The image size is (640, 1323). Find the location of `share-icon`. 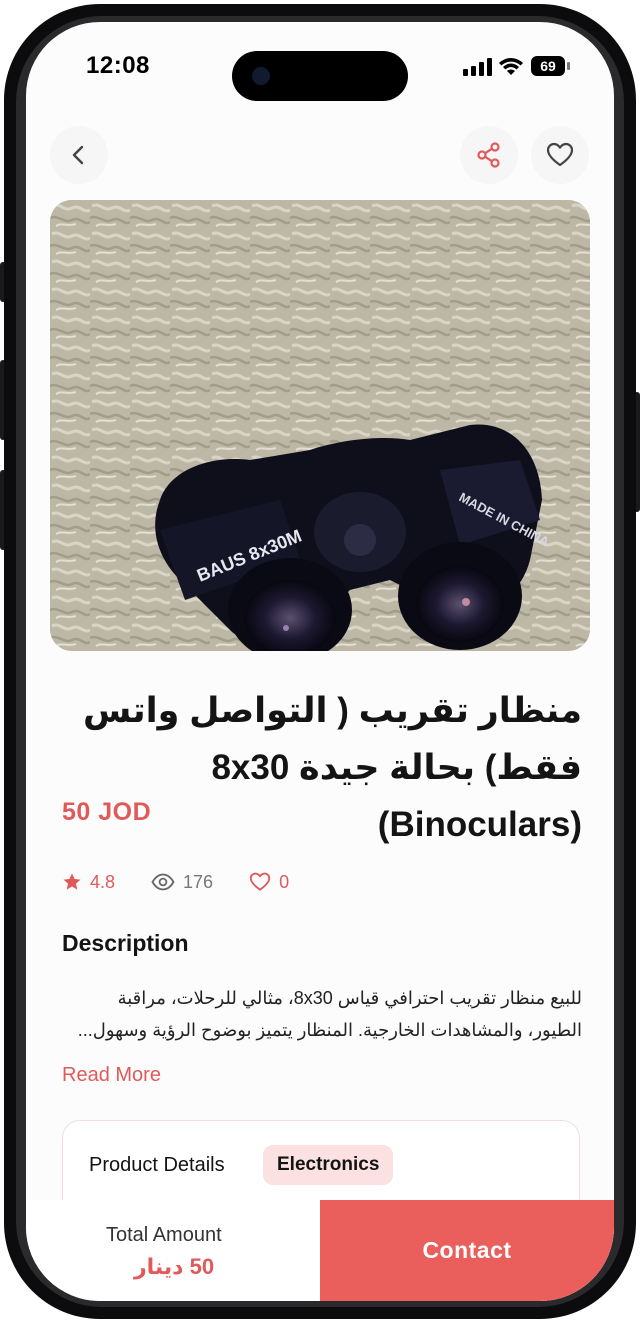

share-icon is located at coordinates (488, 155).